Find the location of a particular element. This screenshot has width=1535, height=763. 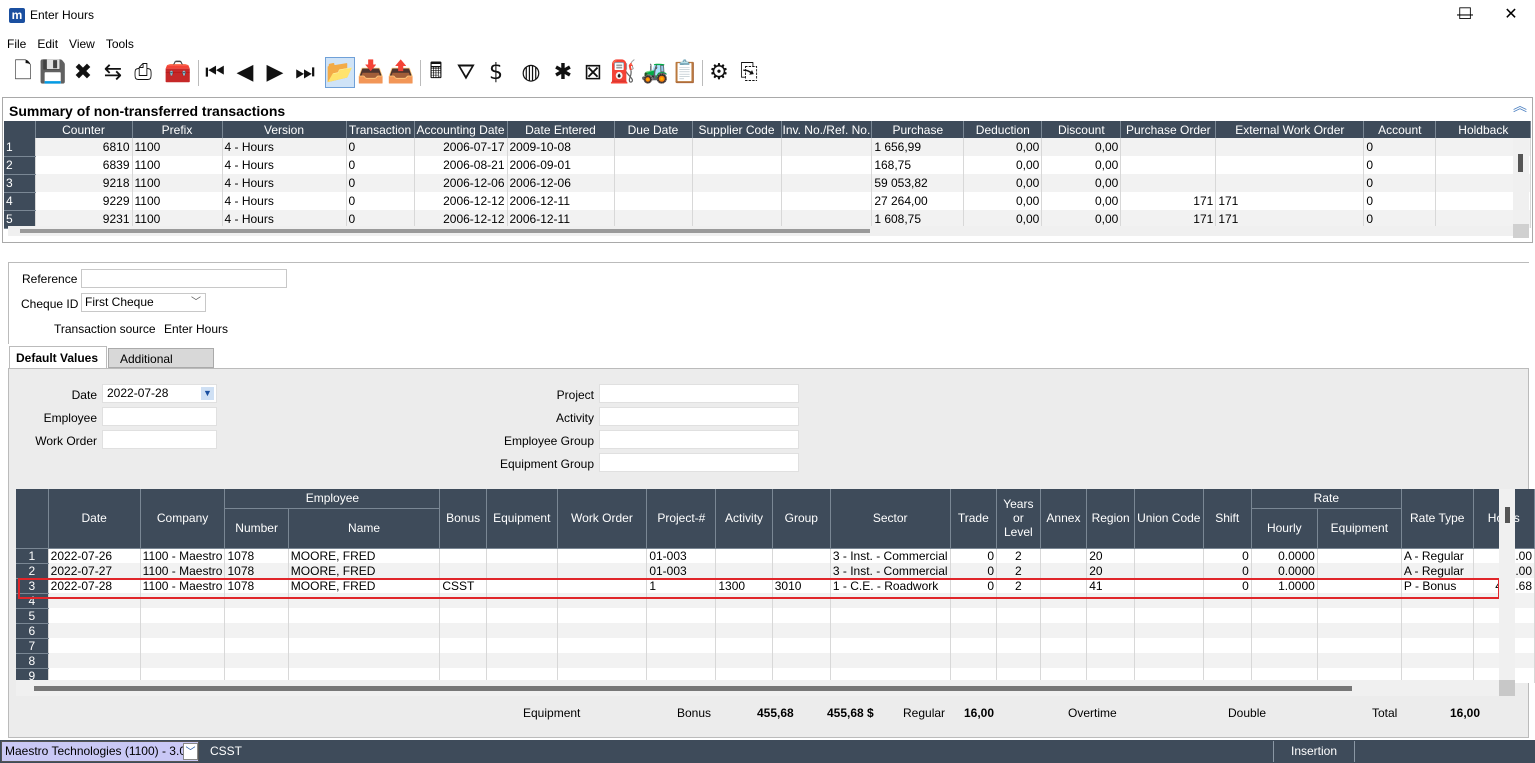

hours-col-header: Group is located at coordinates (801, 519).